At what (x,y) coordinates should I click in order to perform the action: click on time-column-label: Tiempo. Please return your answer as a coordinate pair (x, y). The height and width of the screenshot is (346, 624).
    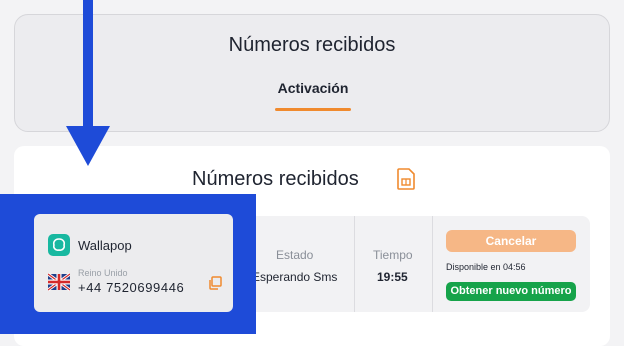
    Looking at the image, I should click on (393, 255).